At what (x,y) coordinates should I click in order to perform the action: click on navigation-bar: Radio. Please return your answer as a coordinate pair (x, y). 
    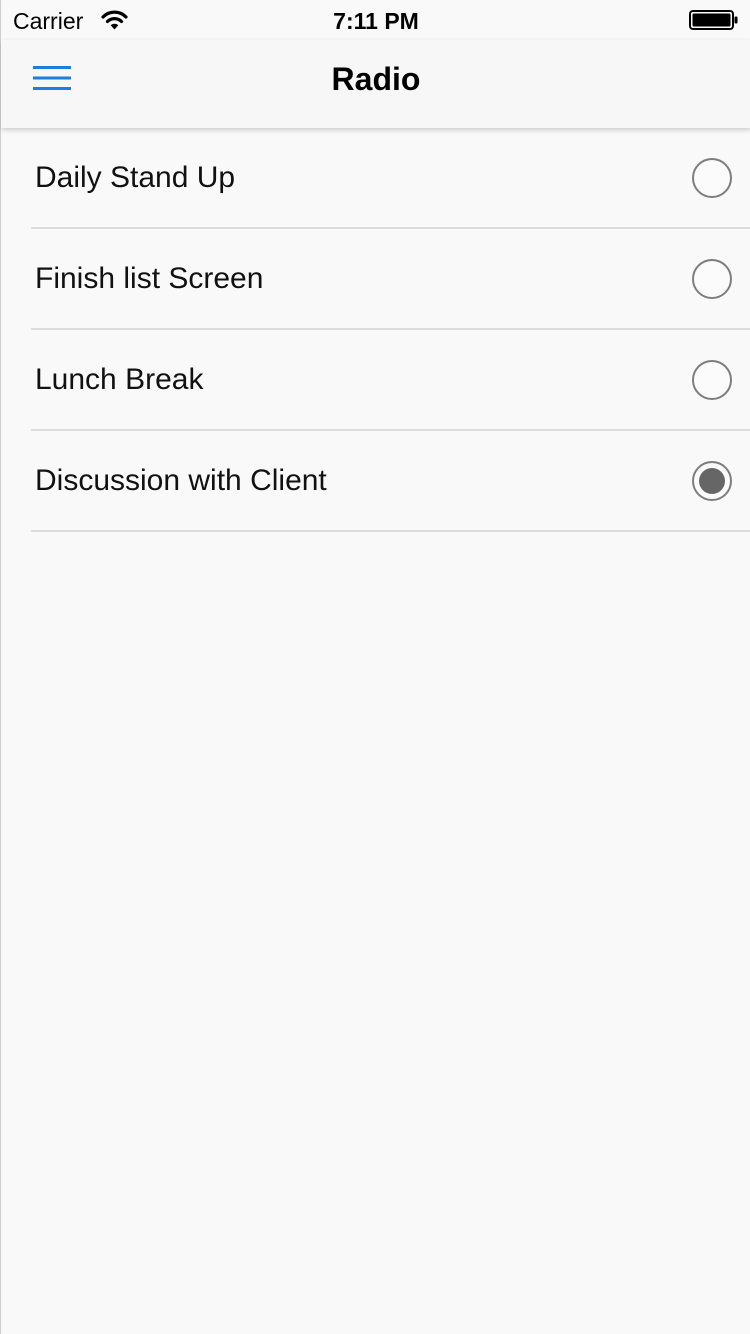
    Looking at the image, I should click on (375, 84).